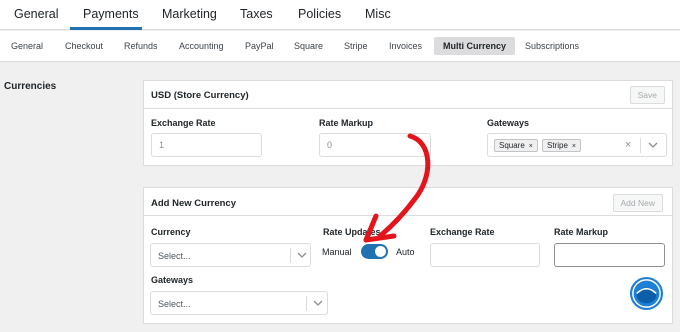 The image size is (680, 332). I want to click on rate-markup-input, so click(609, 255).